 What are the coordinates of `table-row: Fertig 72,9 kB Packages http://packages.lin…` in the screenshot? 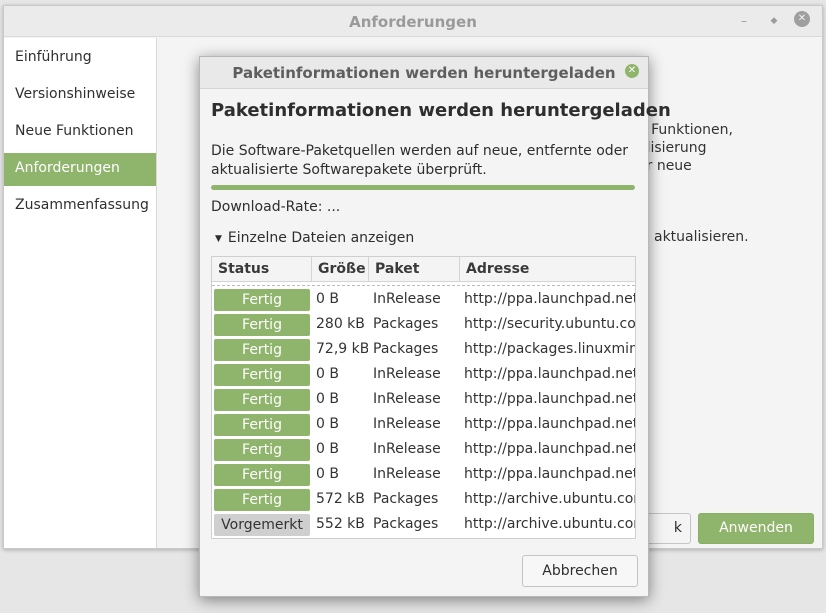 It's located at (423, 349).